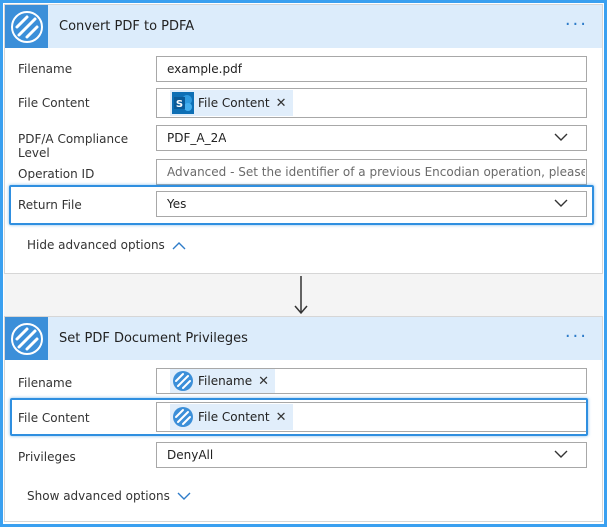 This screenshot has width=607, height=527. Describe the element at coordinates (54, 103) in the screenshot. I see `file-content-label: File Content` at that location.